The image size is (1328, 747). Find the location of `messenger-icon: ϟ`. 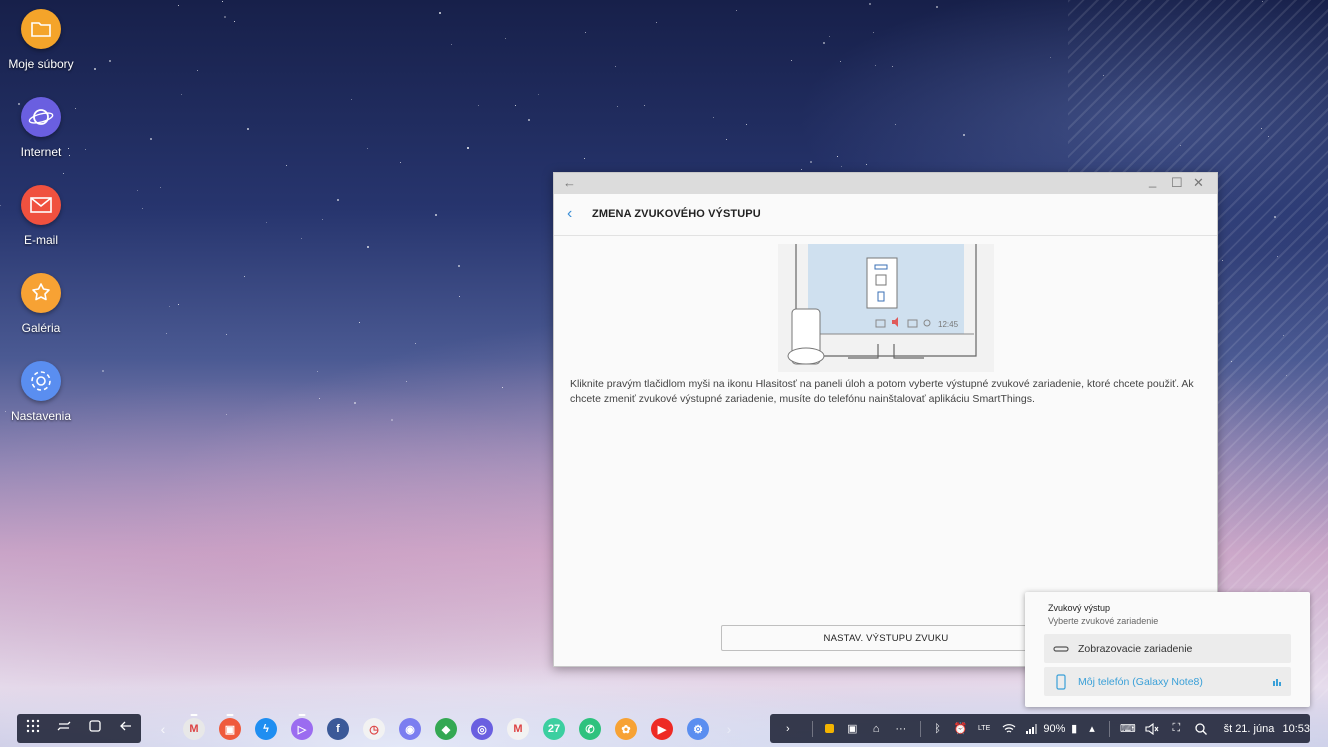

messenger-icon: ϟ is located at coordinates (266, 729).